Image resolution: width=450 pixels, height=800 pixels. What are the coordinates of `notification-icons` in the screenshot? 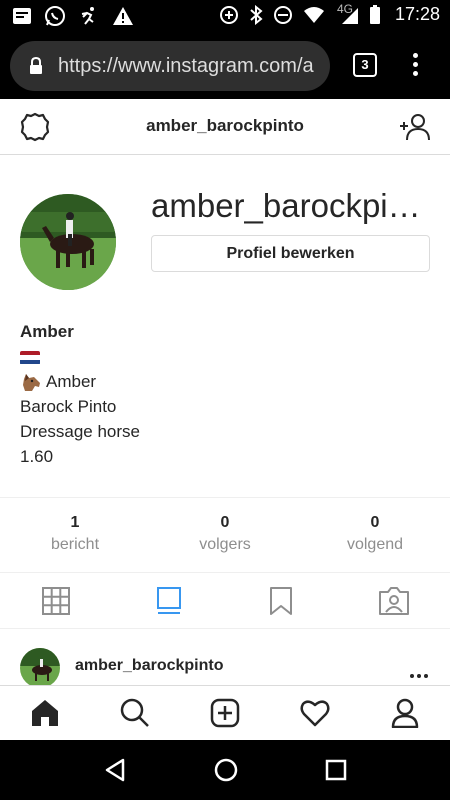 It's located at (73, 16).